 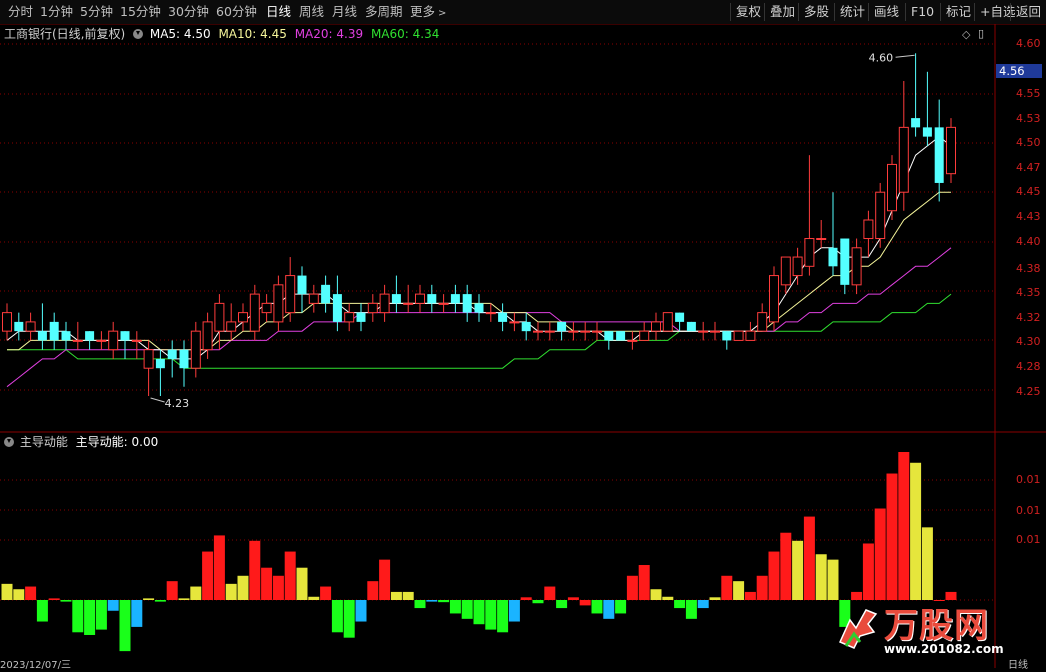 I want to click on period-tab-more: 更多 >, so click(x=428, y=12).